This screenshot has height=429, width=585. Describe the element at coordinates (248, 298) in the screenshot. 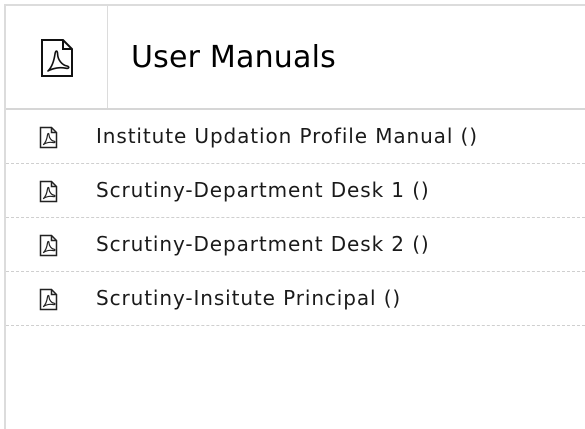

I see `manual-link: Scrutiny-Insitute Principal ()` at that location.